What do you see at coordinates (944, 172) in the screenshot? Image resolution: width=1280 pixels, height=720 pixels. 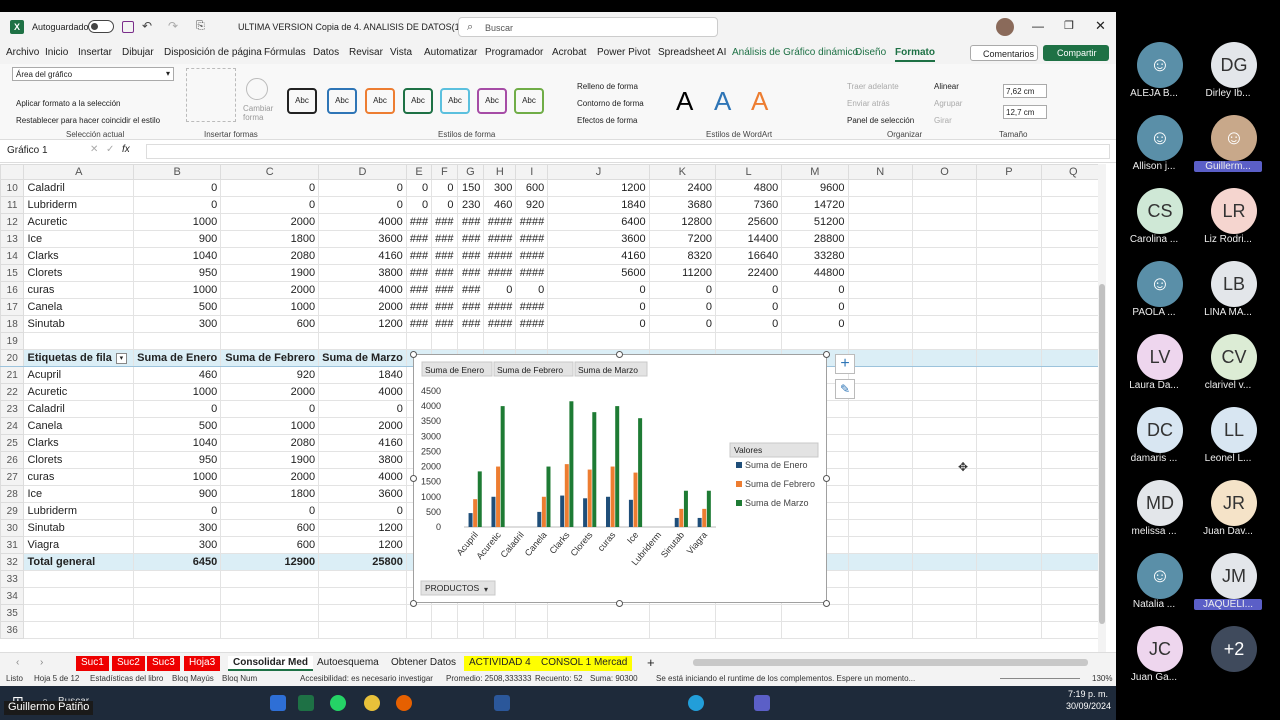 I see `column-header: O` at bounding box center [944, 172].